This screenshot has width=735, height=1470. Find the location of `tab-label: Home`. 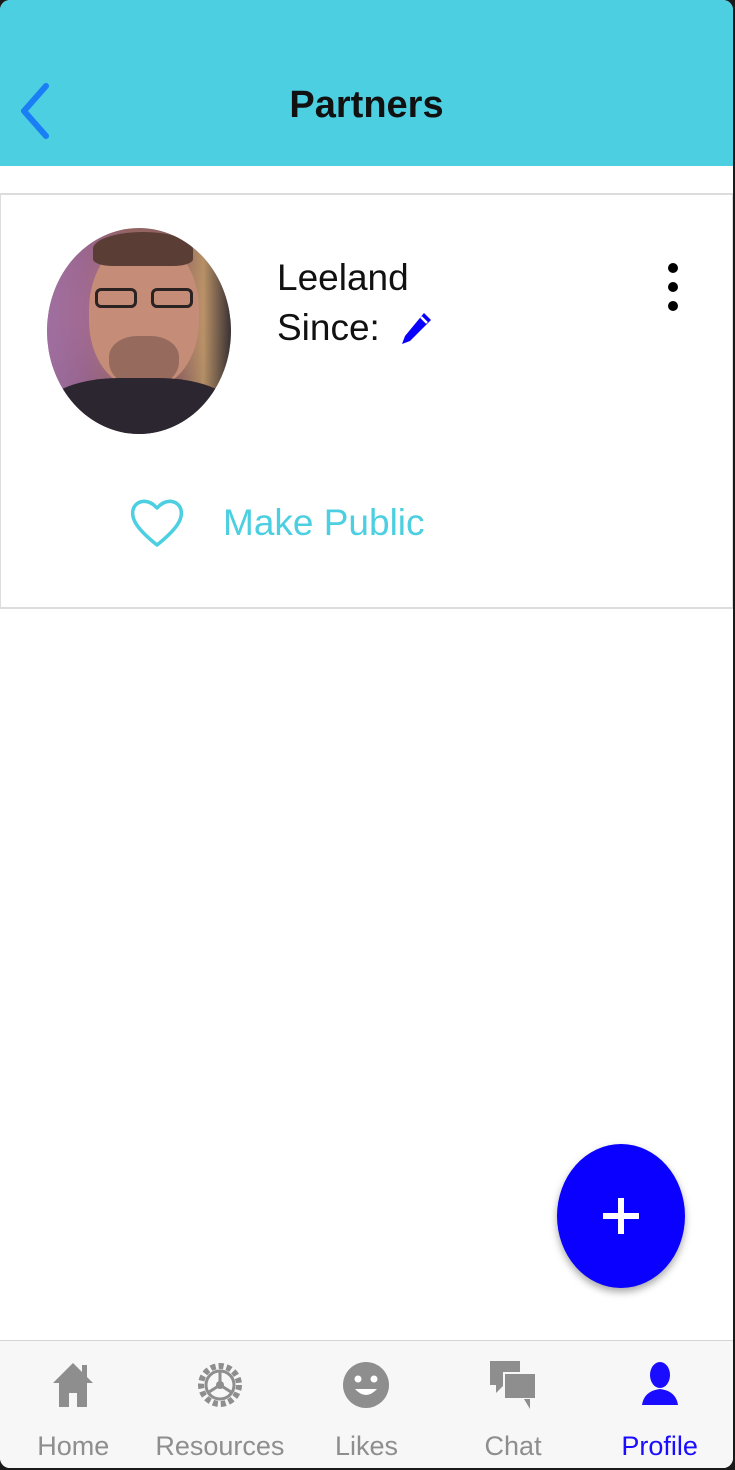

tab-label: Home is located at coordinates (73, 1446).